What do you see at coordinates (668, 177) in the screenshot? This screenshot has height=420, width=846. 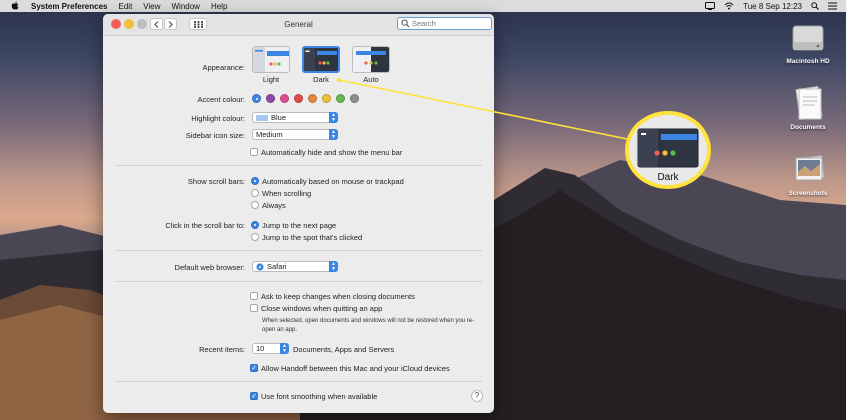 I see `zoom-callout-label: Dark` at bounding box center [668, 177].